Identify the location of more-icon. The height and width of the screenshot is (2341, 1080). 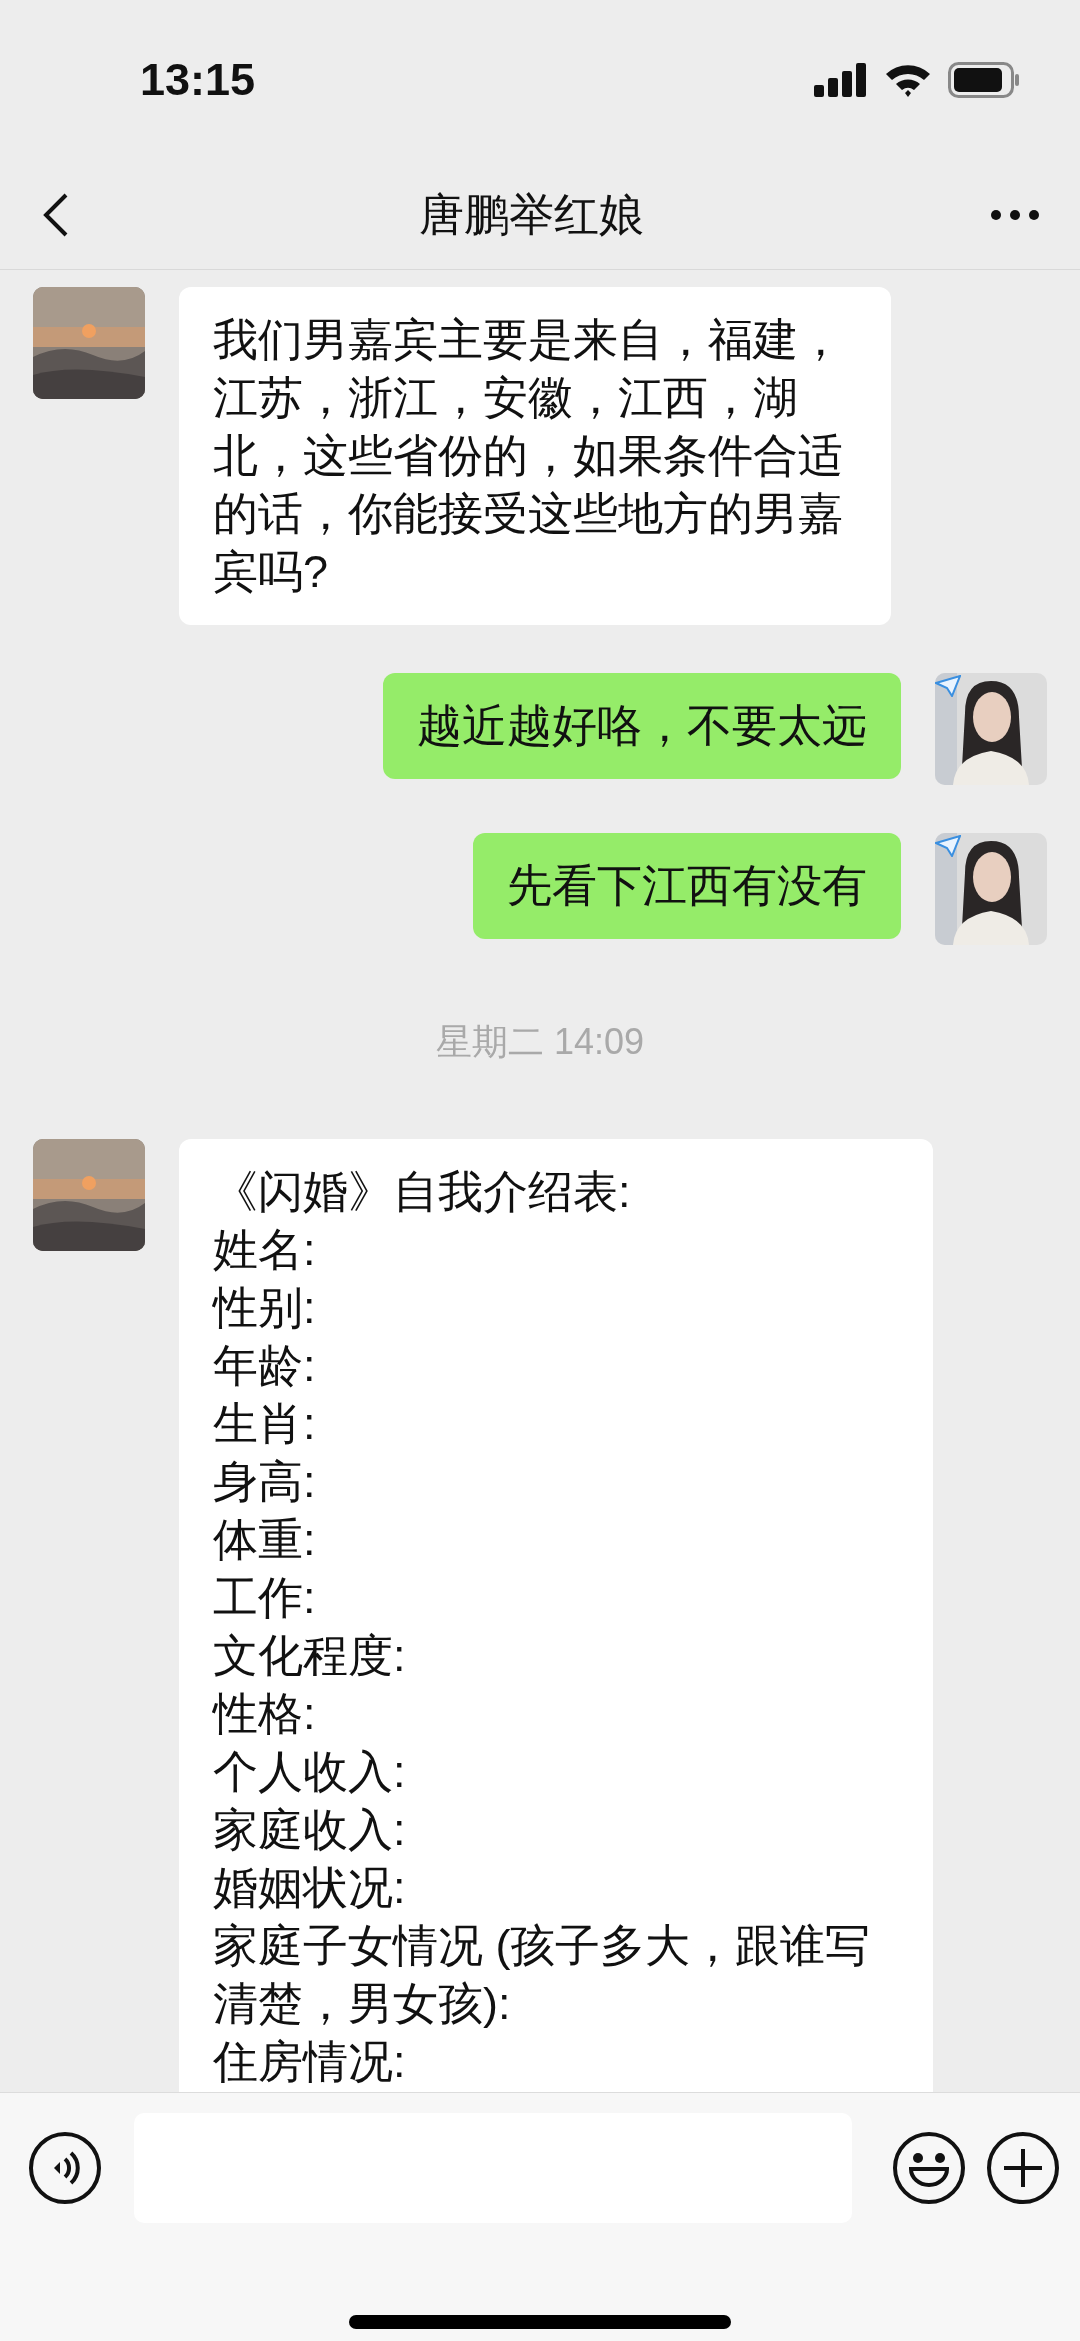
(1015, 214).